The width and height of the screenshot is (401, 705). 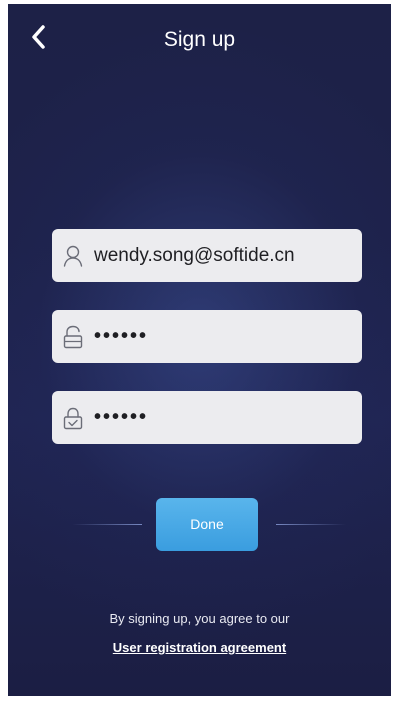 What do you see at coordinates (194, 255) in the screenshot?
I see `email-value: wendy.song@softide.cn` at bounding box center [194, 255].